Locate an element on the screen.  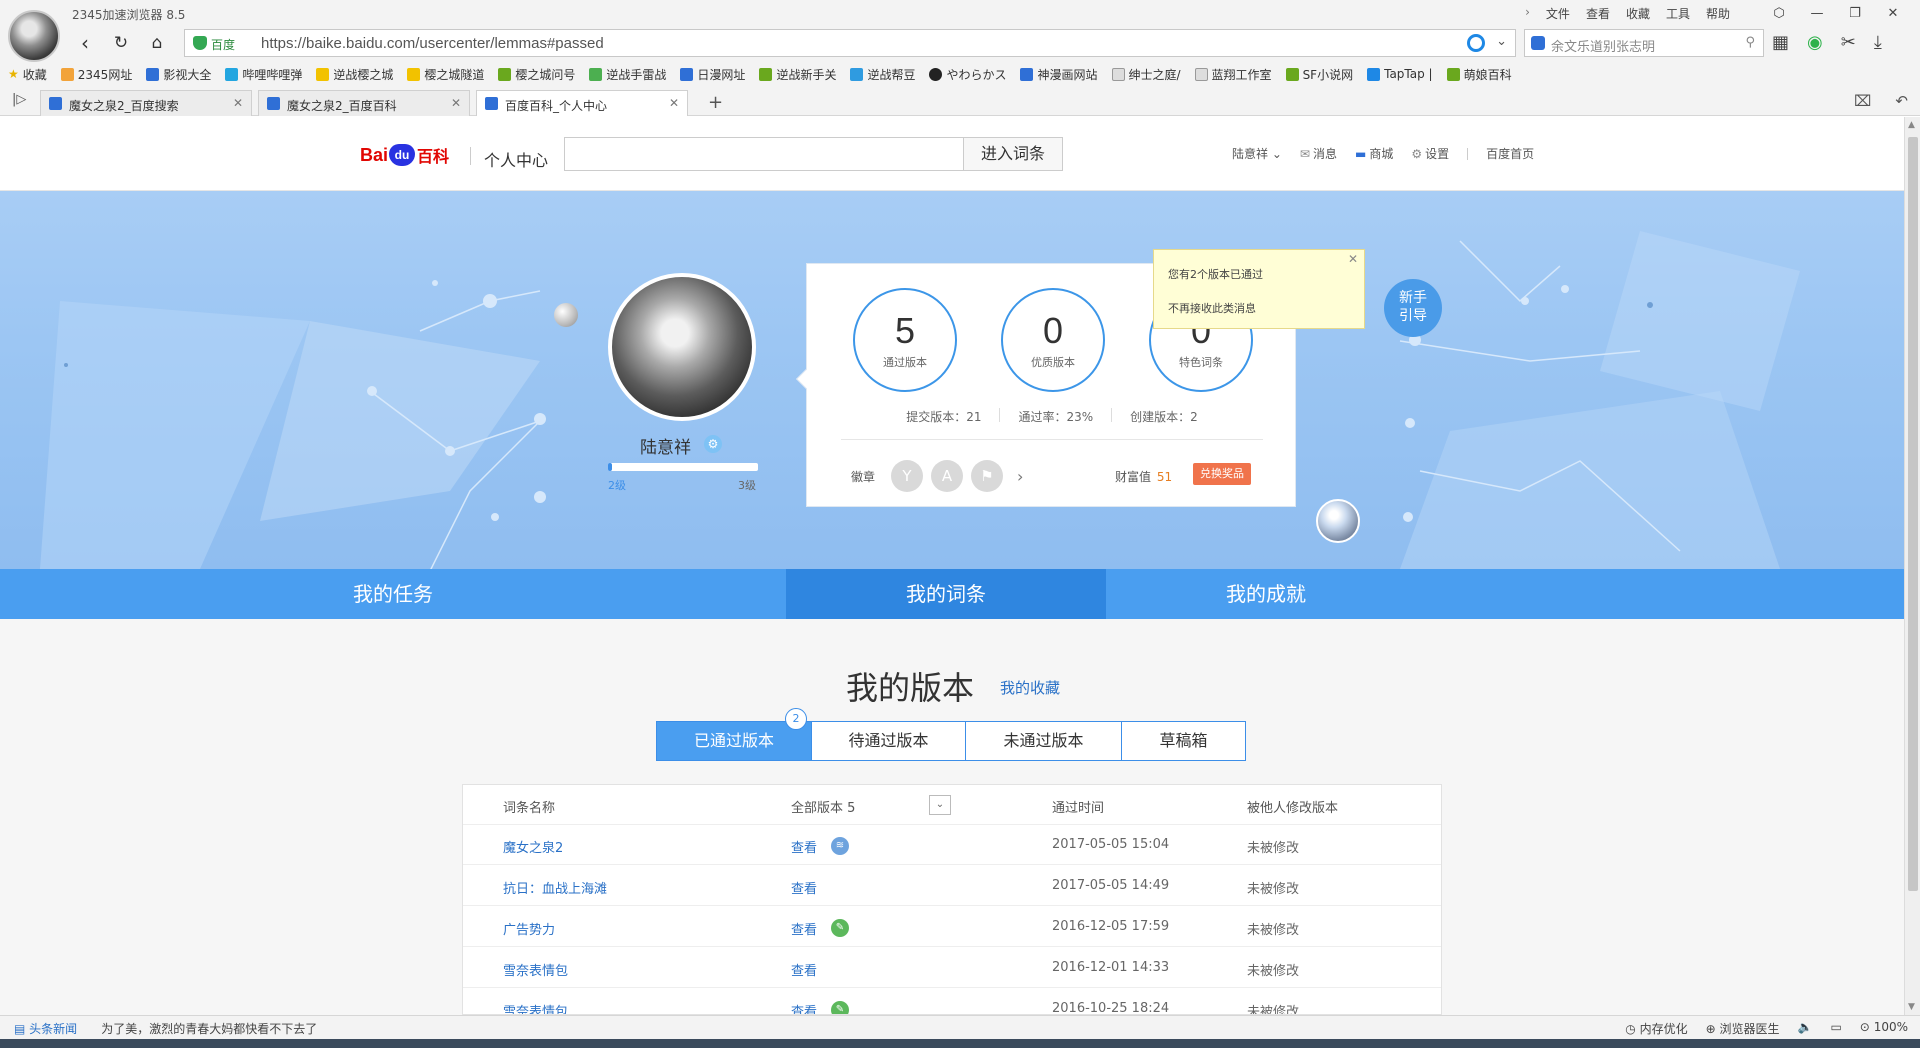
bookmark-item: 樱之城隧道 is located at coordinates (445, 74).